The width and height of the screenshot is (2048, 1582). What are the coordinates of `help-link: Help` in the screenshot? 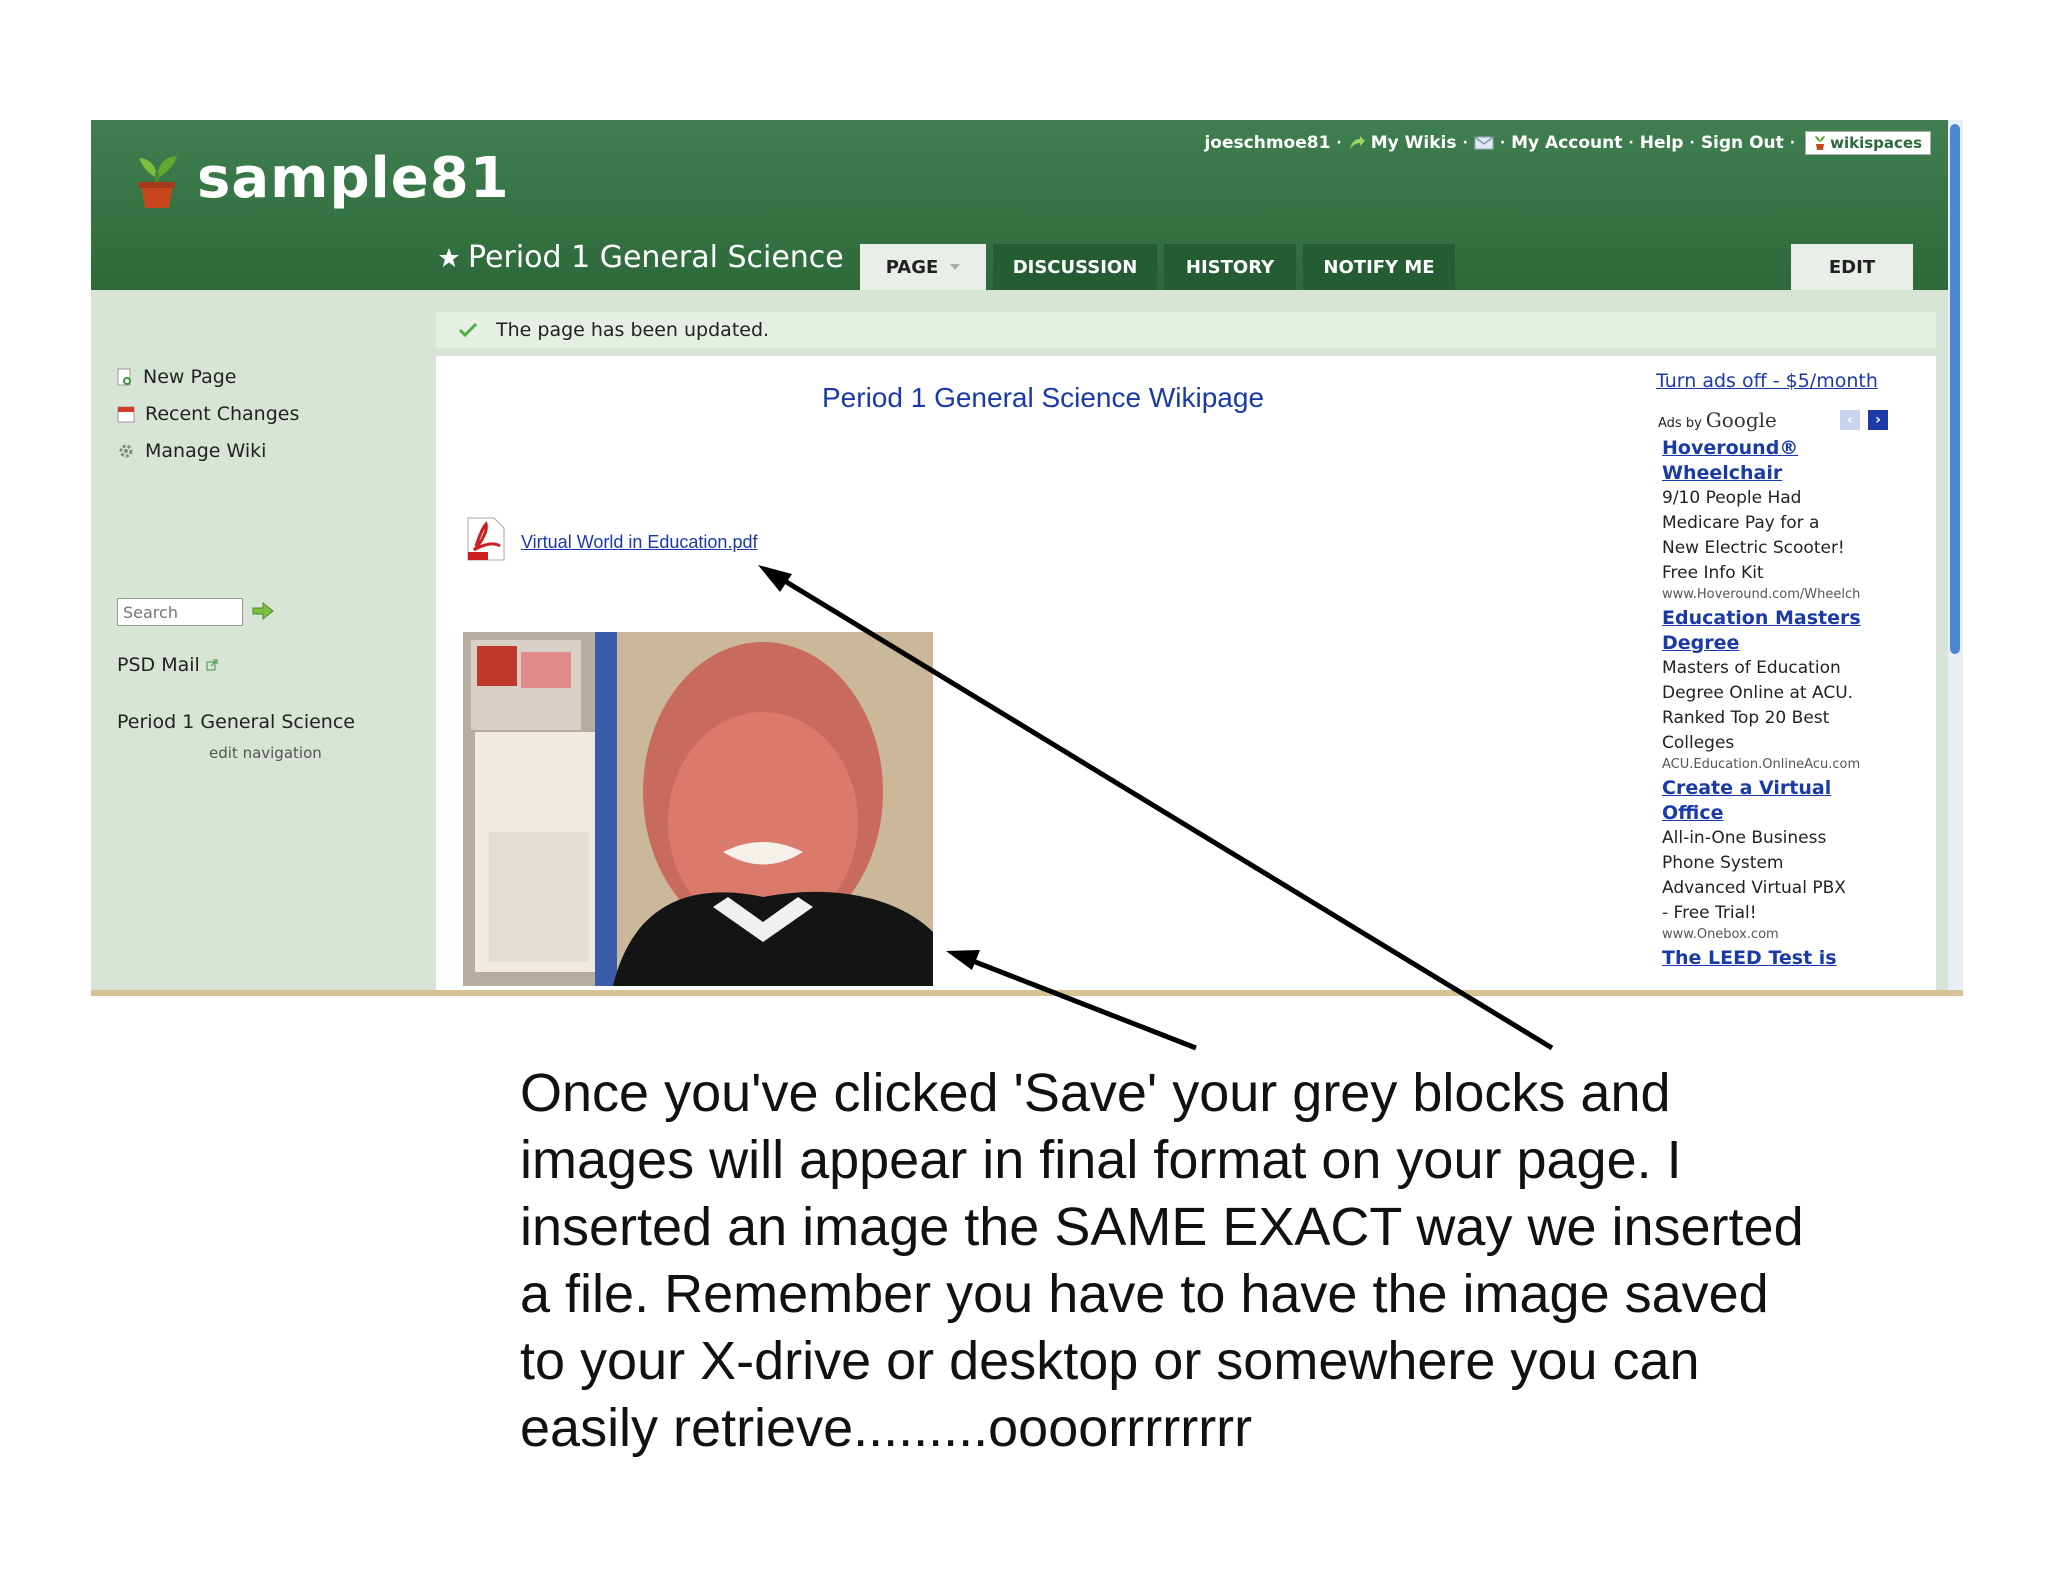 It's located at (1662, 143).